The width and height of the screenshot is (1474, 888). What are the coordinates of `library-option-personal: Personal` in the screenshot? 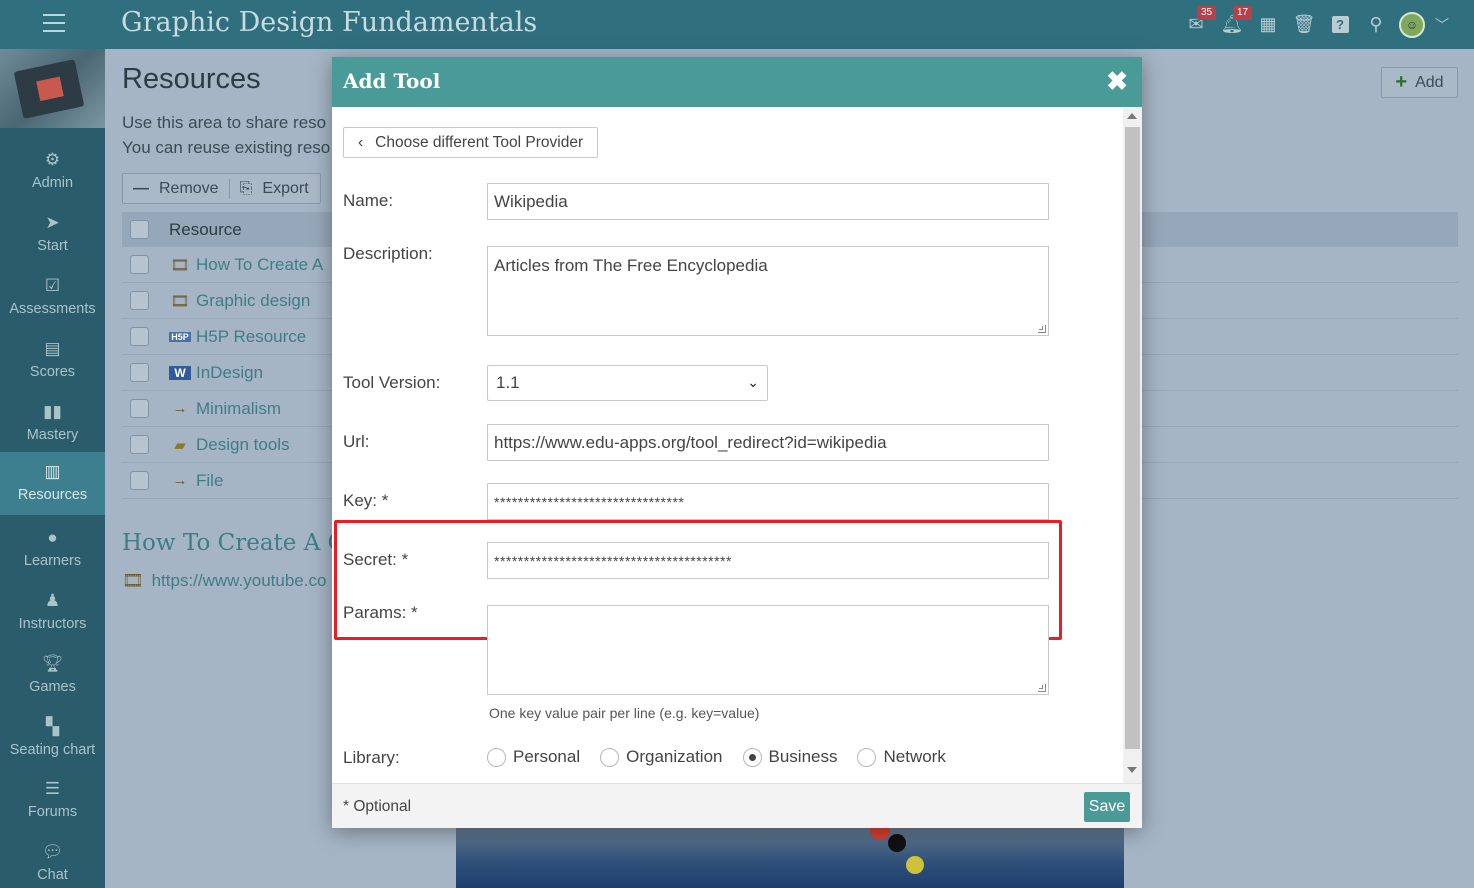 It's located at (533, 757).